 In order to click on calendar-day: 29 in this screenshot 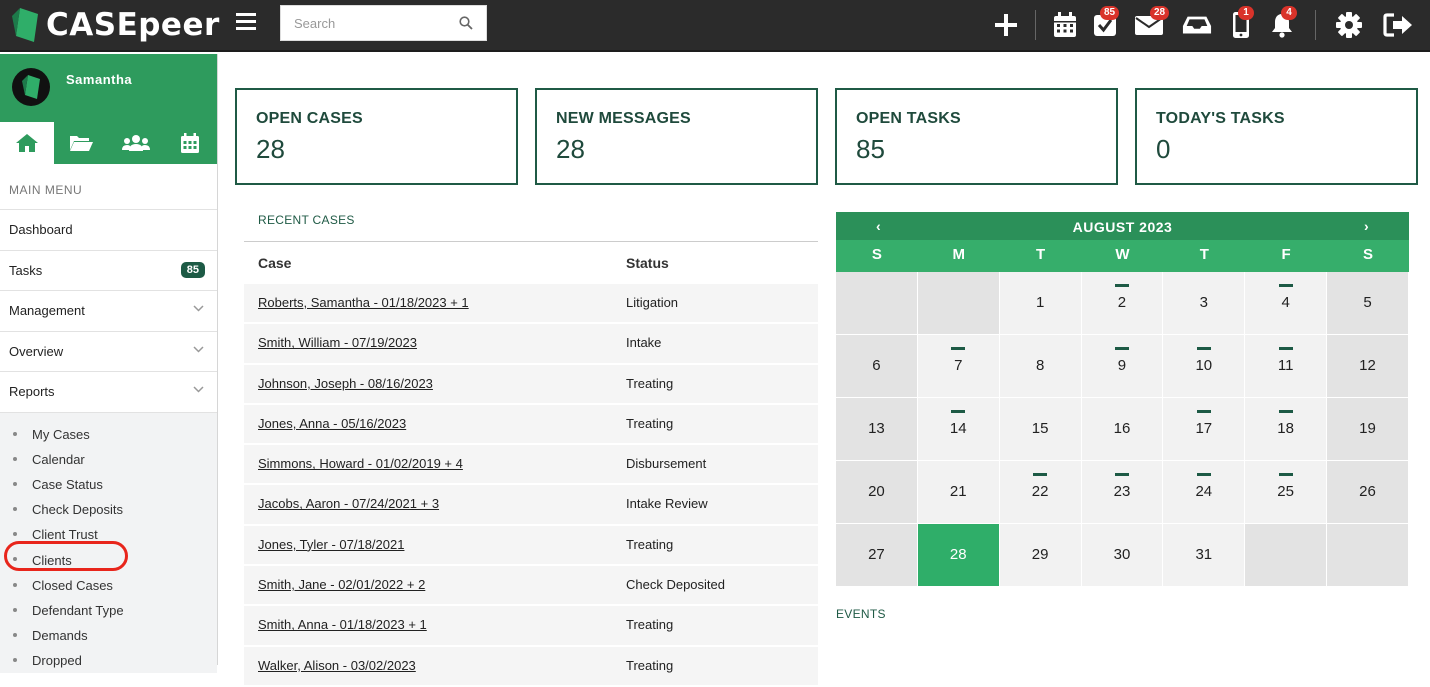, I will do `click(1040, 555)`.